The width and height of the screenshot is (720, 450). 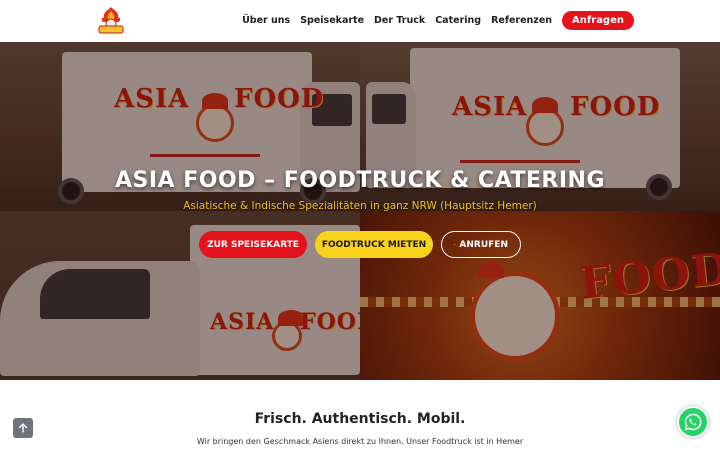 I want to click on nav-link-der-truck: Der Truck, so click(x=399, y=20).